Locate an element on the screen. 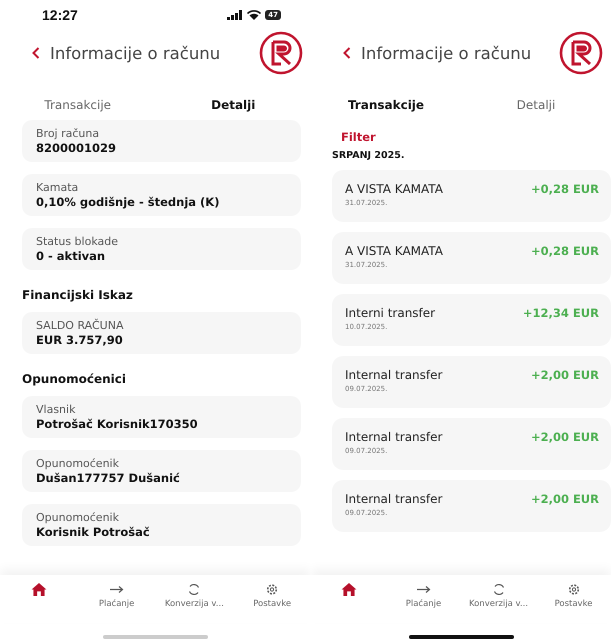 This screenshot has height=639, width=611. status-time: 12:27 is located at coordinates (60, 15).